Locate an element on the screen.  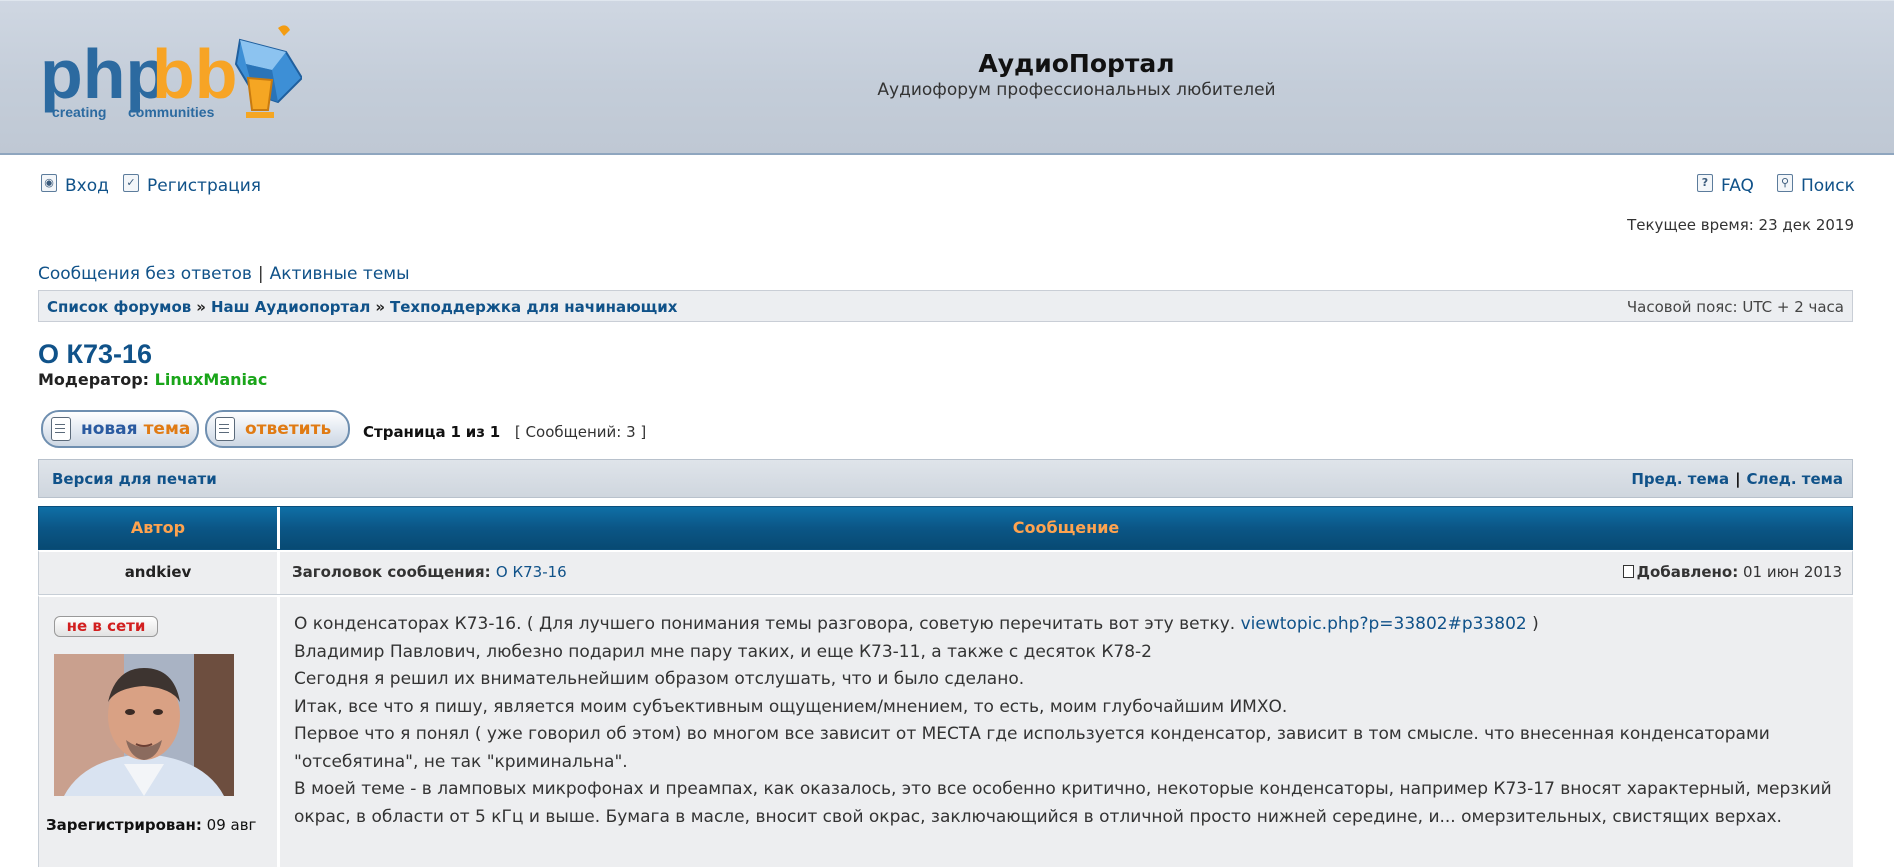
posts-count: [ Сообщений: 3 ] is located at coordinates (580, 432).